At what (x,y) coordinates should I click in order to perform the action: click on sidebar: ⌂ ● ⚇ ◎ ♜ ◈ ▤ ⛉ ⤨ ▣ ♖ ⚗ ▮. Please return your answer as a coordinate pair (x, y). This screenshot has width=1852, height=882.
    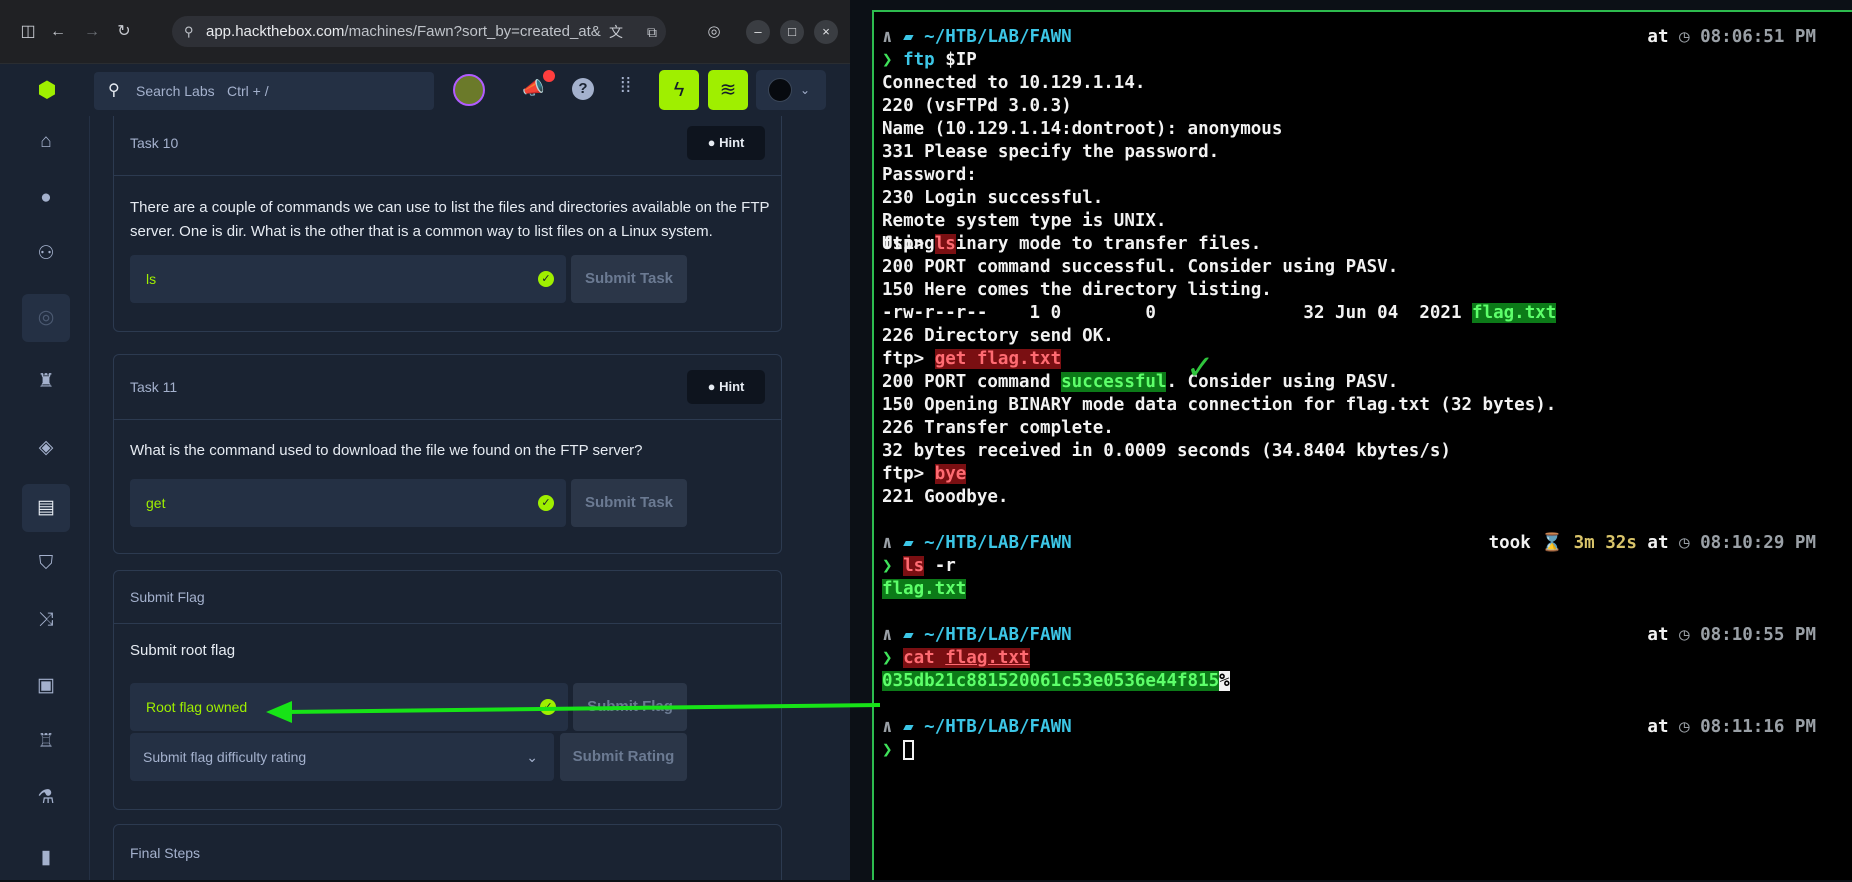
    Looking at the image, I should click on (45, 498).